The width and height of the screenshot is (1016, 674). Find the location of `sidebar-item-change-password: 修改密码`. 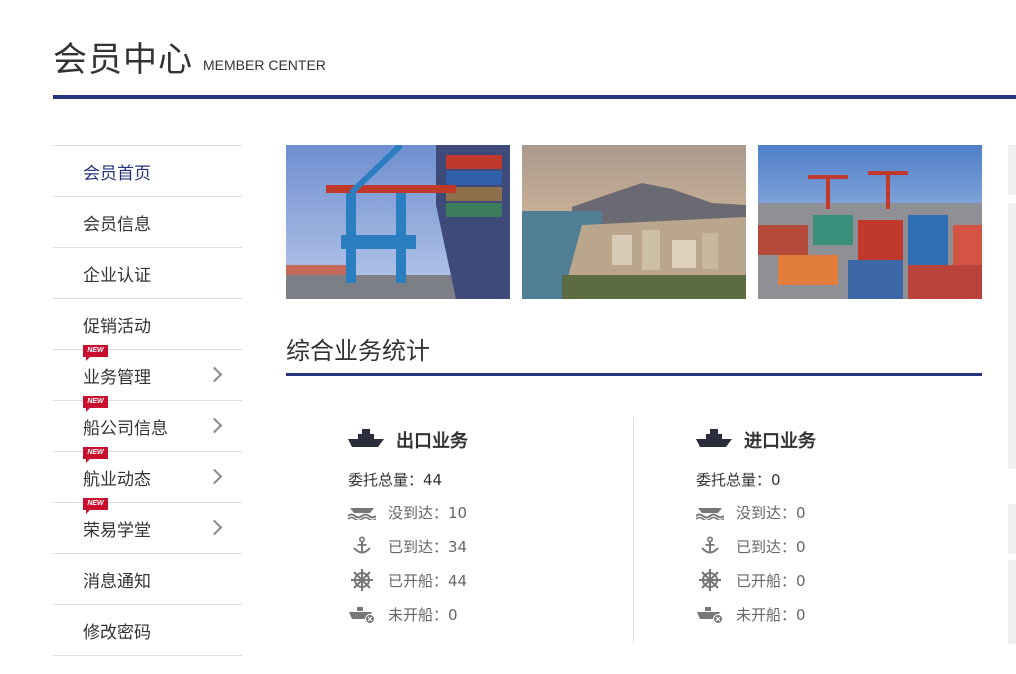

sidebar-item-change-password: 修改密码 is located at coordinates (147, 630).